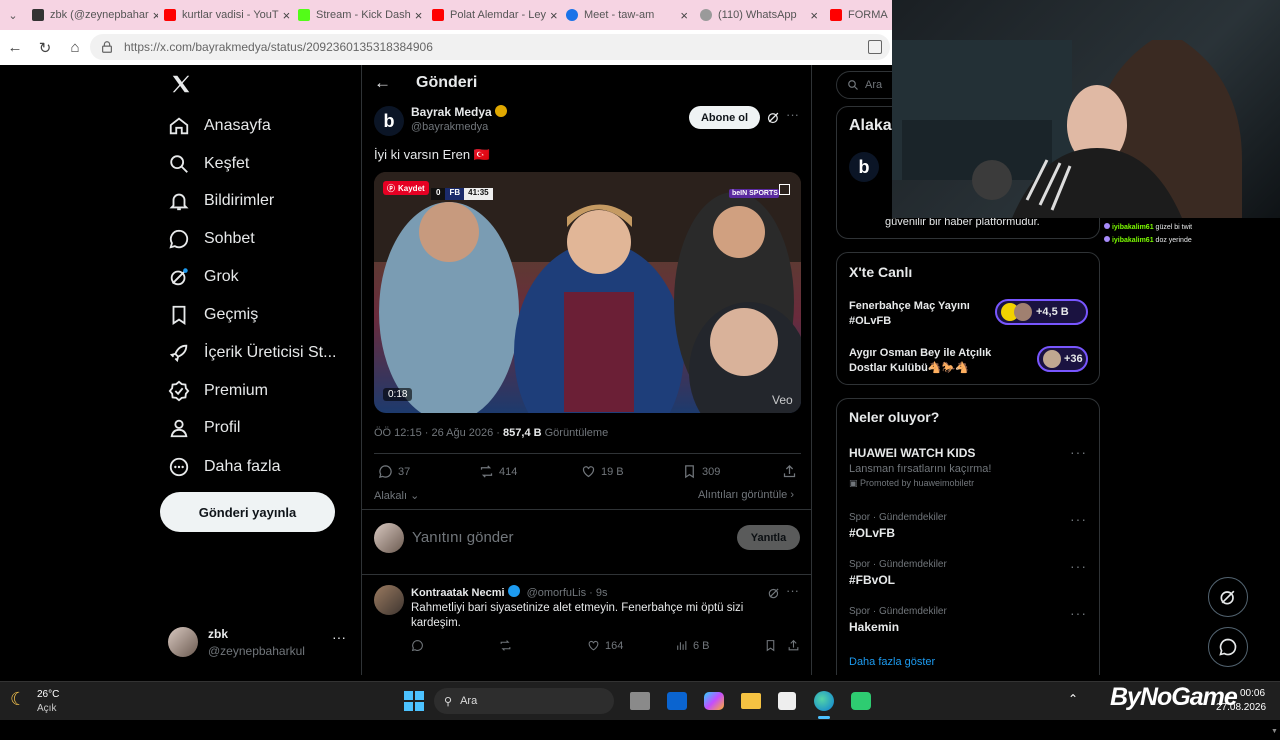 The image size is (1280, 740). What do you see at coordinates (1041, 312) in the screenshot?
I see `live-listener-pill: +4,5 B` at bounding box center [1041, 312].